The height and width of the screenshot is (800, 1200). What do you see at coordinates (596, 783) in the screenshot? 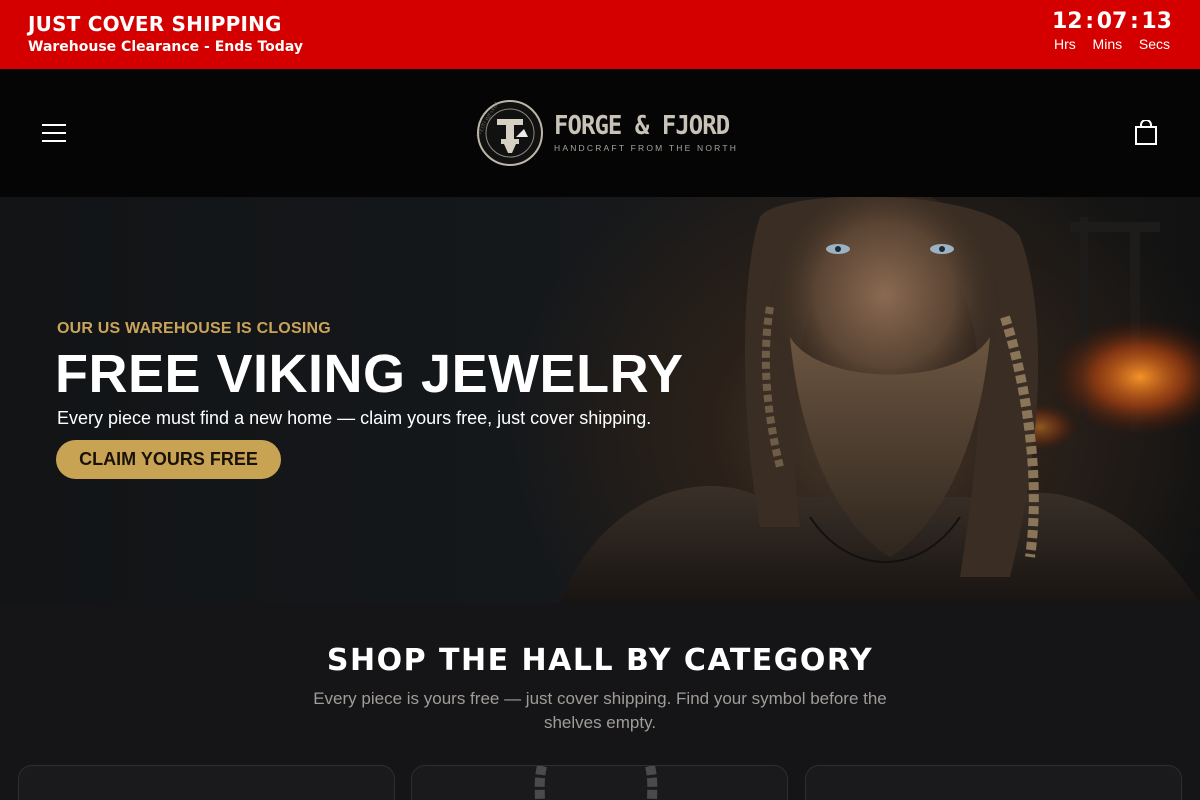
I see `chain-necklace-image` at bounding box center [596, 783].